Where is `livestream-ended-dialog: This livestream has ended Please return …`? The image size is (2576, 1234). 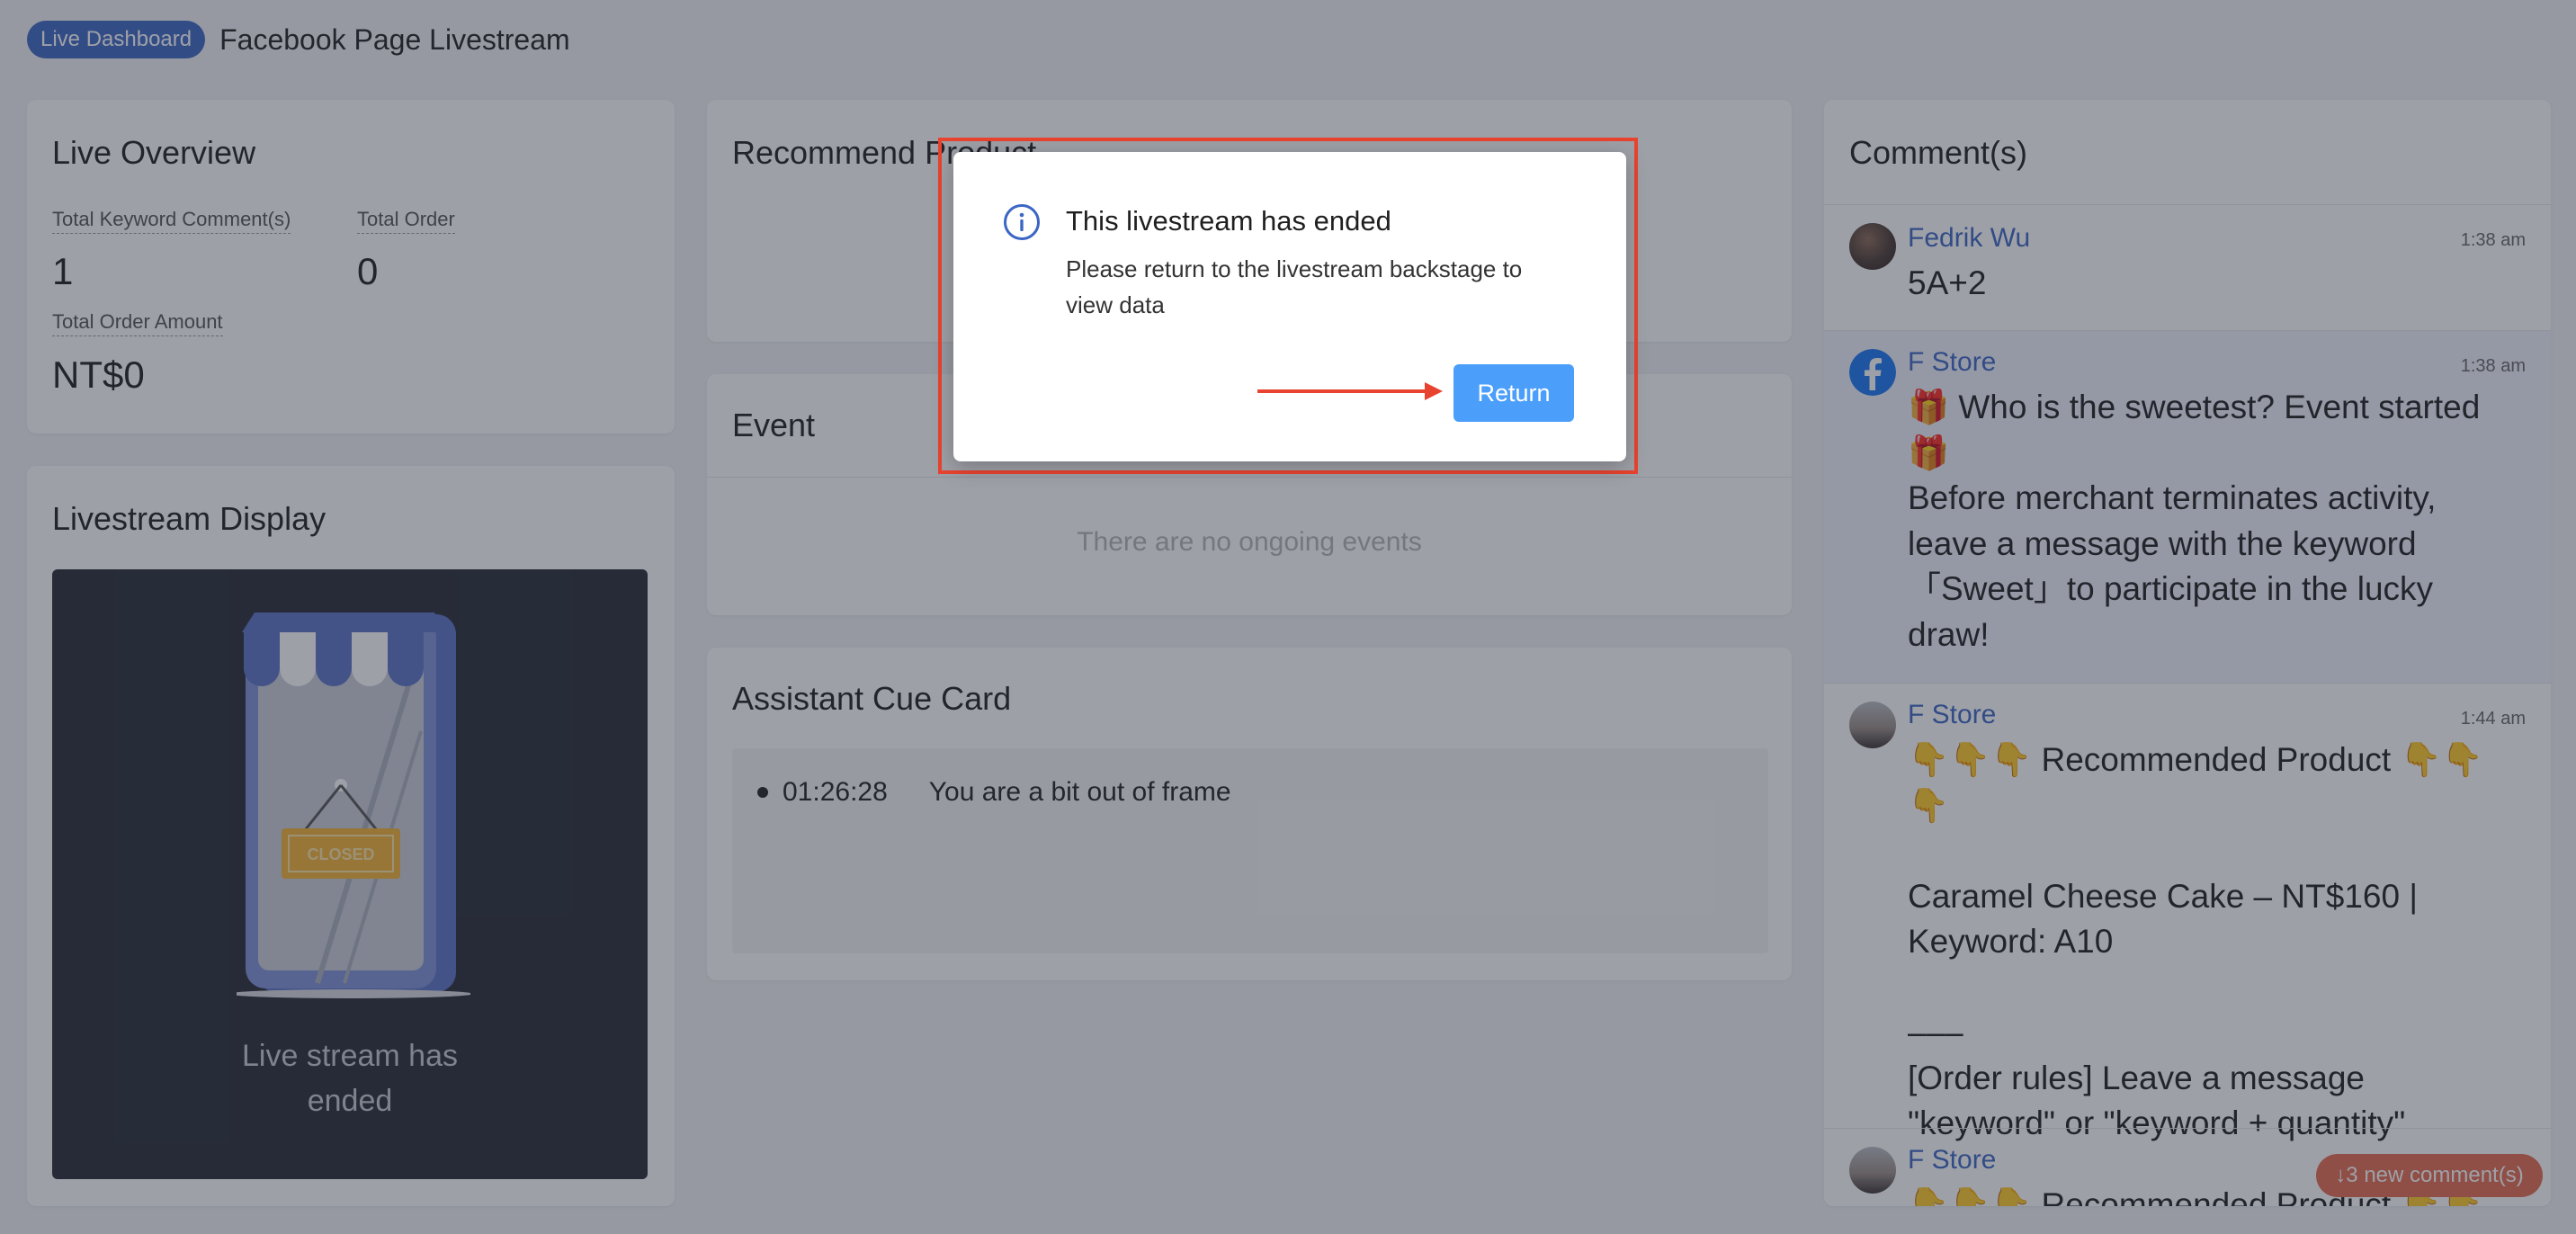
livestream-ended-dialog: This livestream has ended Please return … is located at coordinates (1289, 306).